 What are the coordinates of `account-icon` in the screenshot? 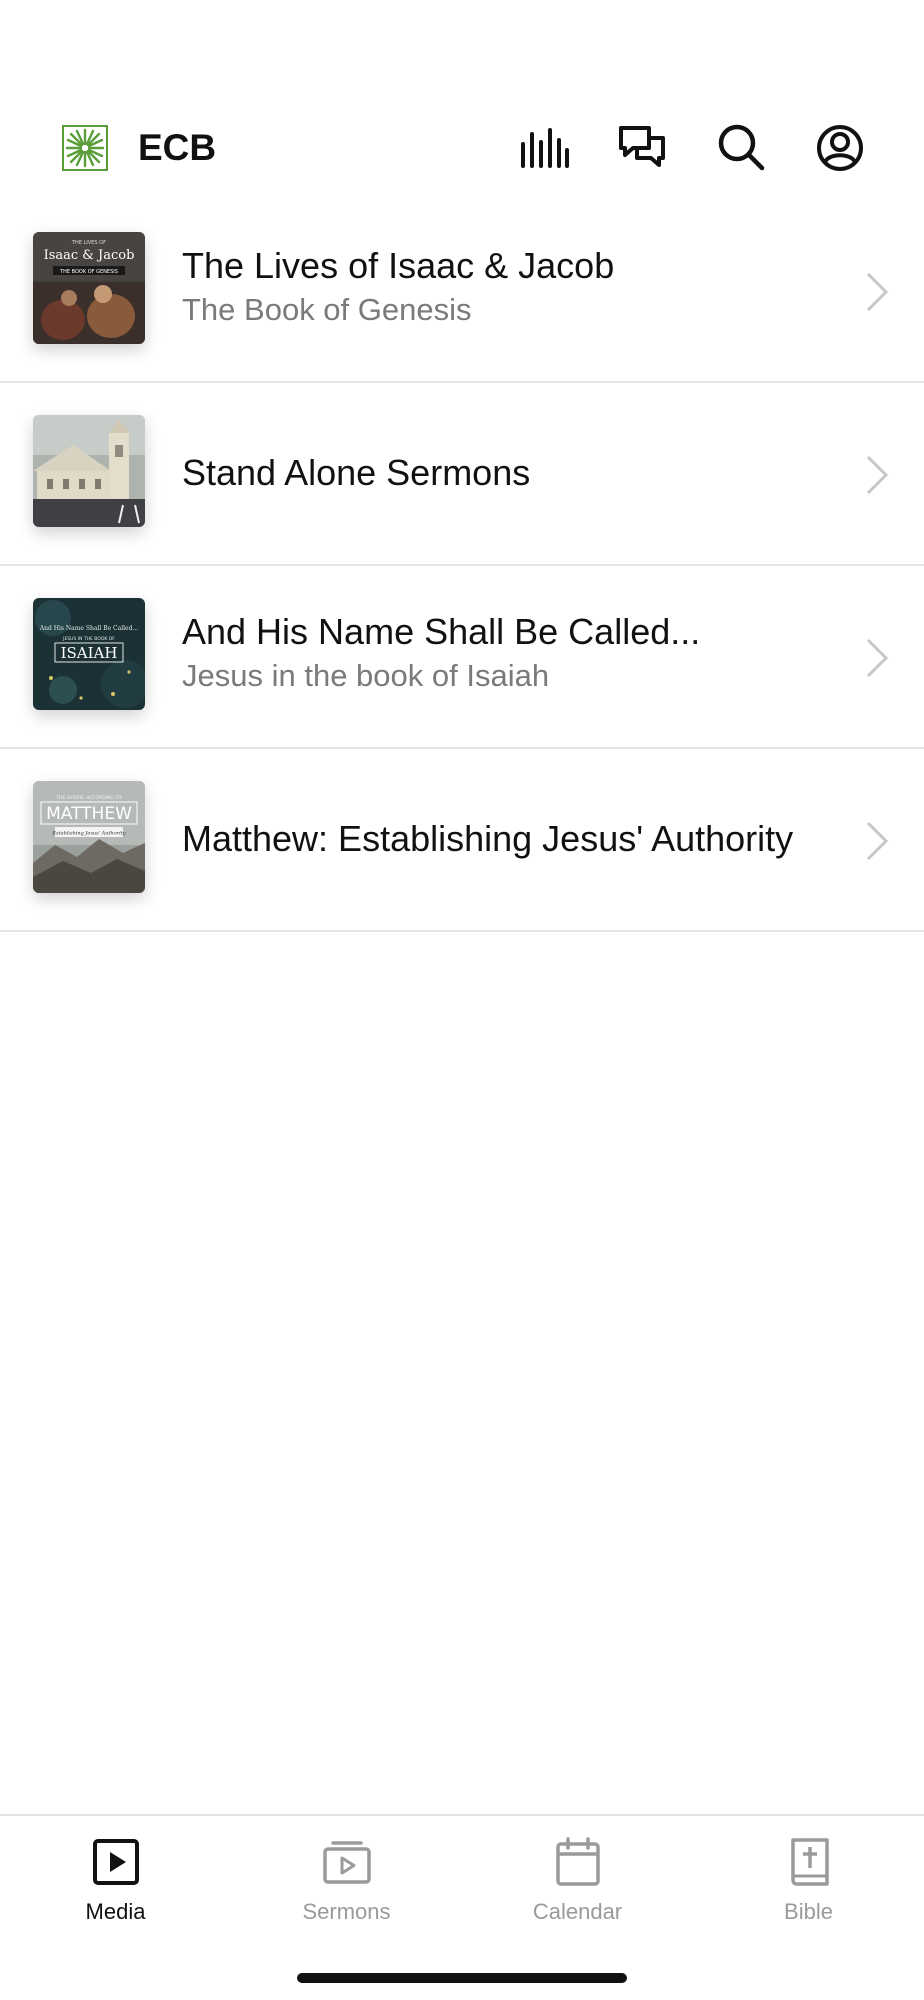 It's located at (840, 148).